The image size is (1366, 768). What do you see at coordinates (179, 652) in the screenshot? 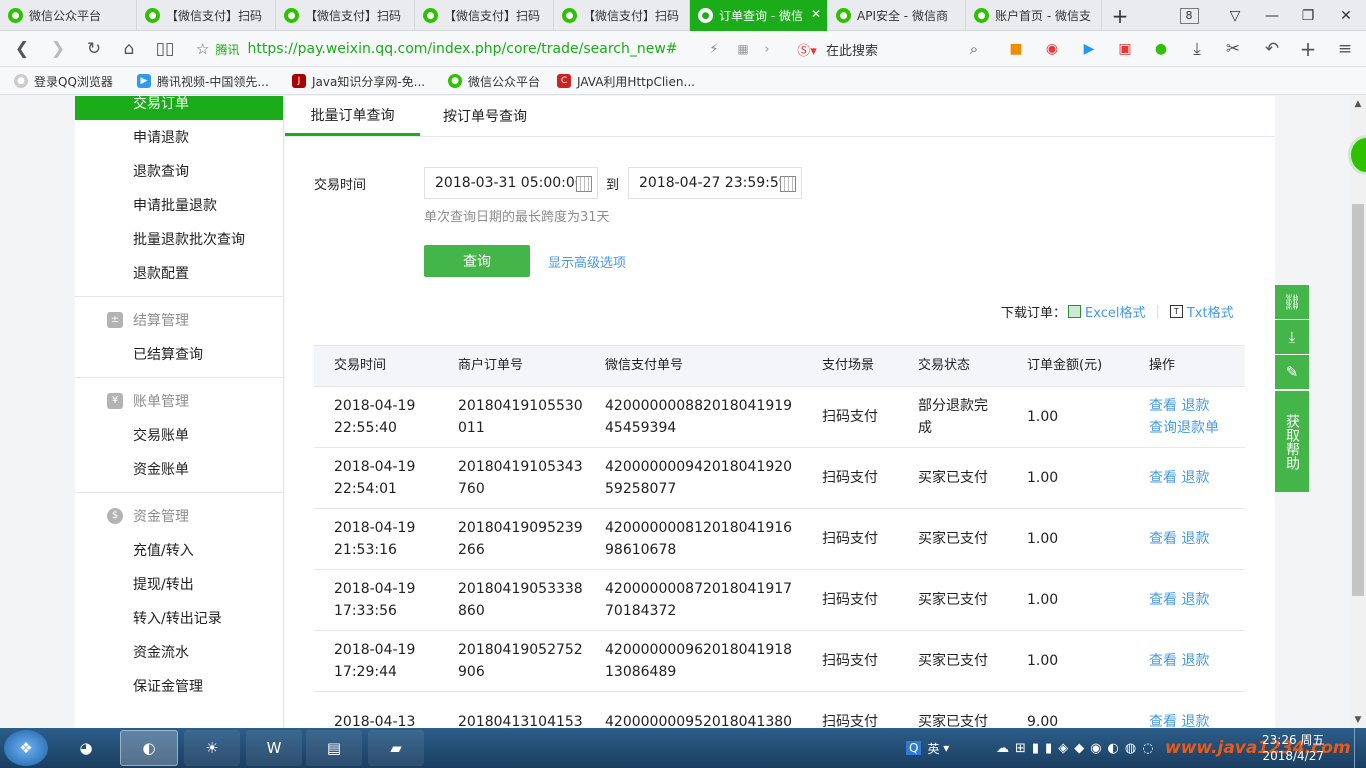
I see `sidebar-item-fund-flow: 资金流水` at bounding box center [179, 652].